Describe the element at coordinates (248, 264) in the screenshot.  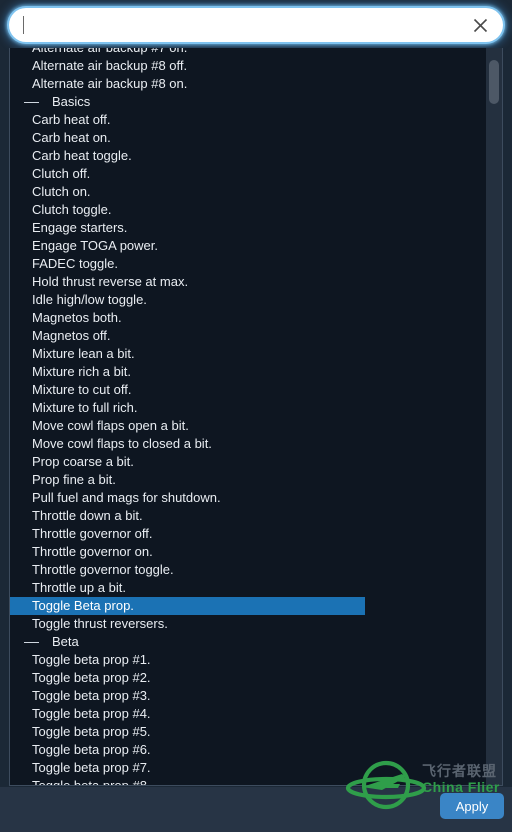
I see `list-item: FADEC toggle.` at that location.